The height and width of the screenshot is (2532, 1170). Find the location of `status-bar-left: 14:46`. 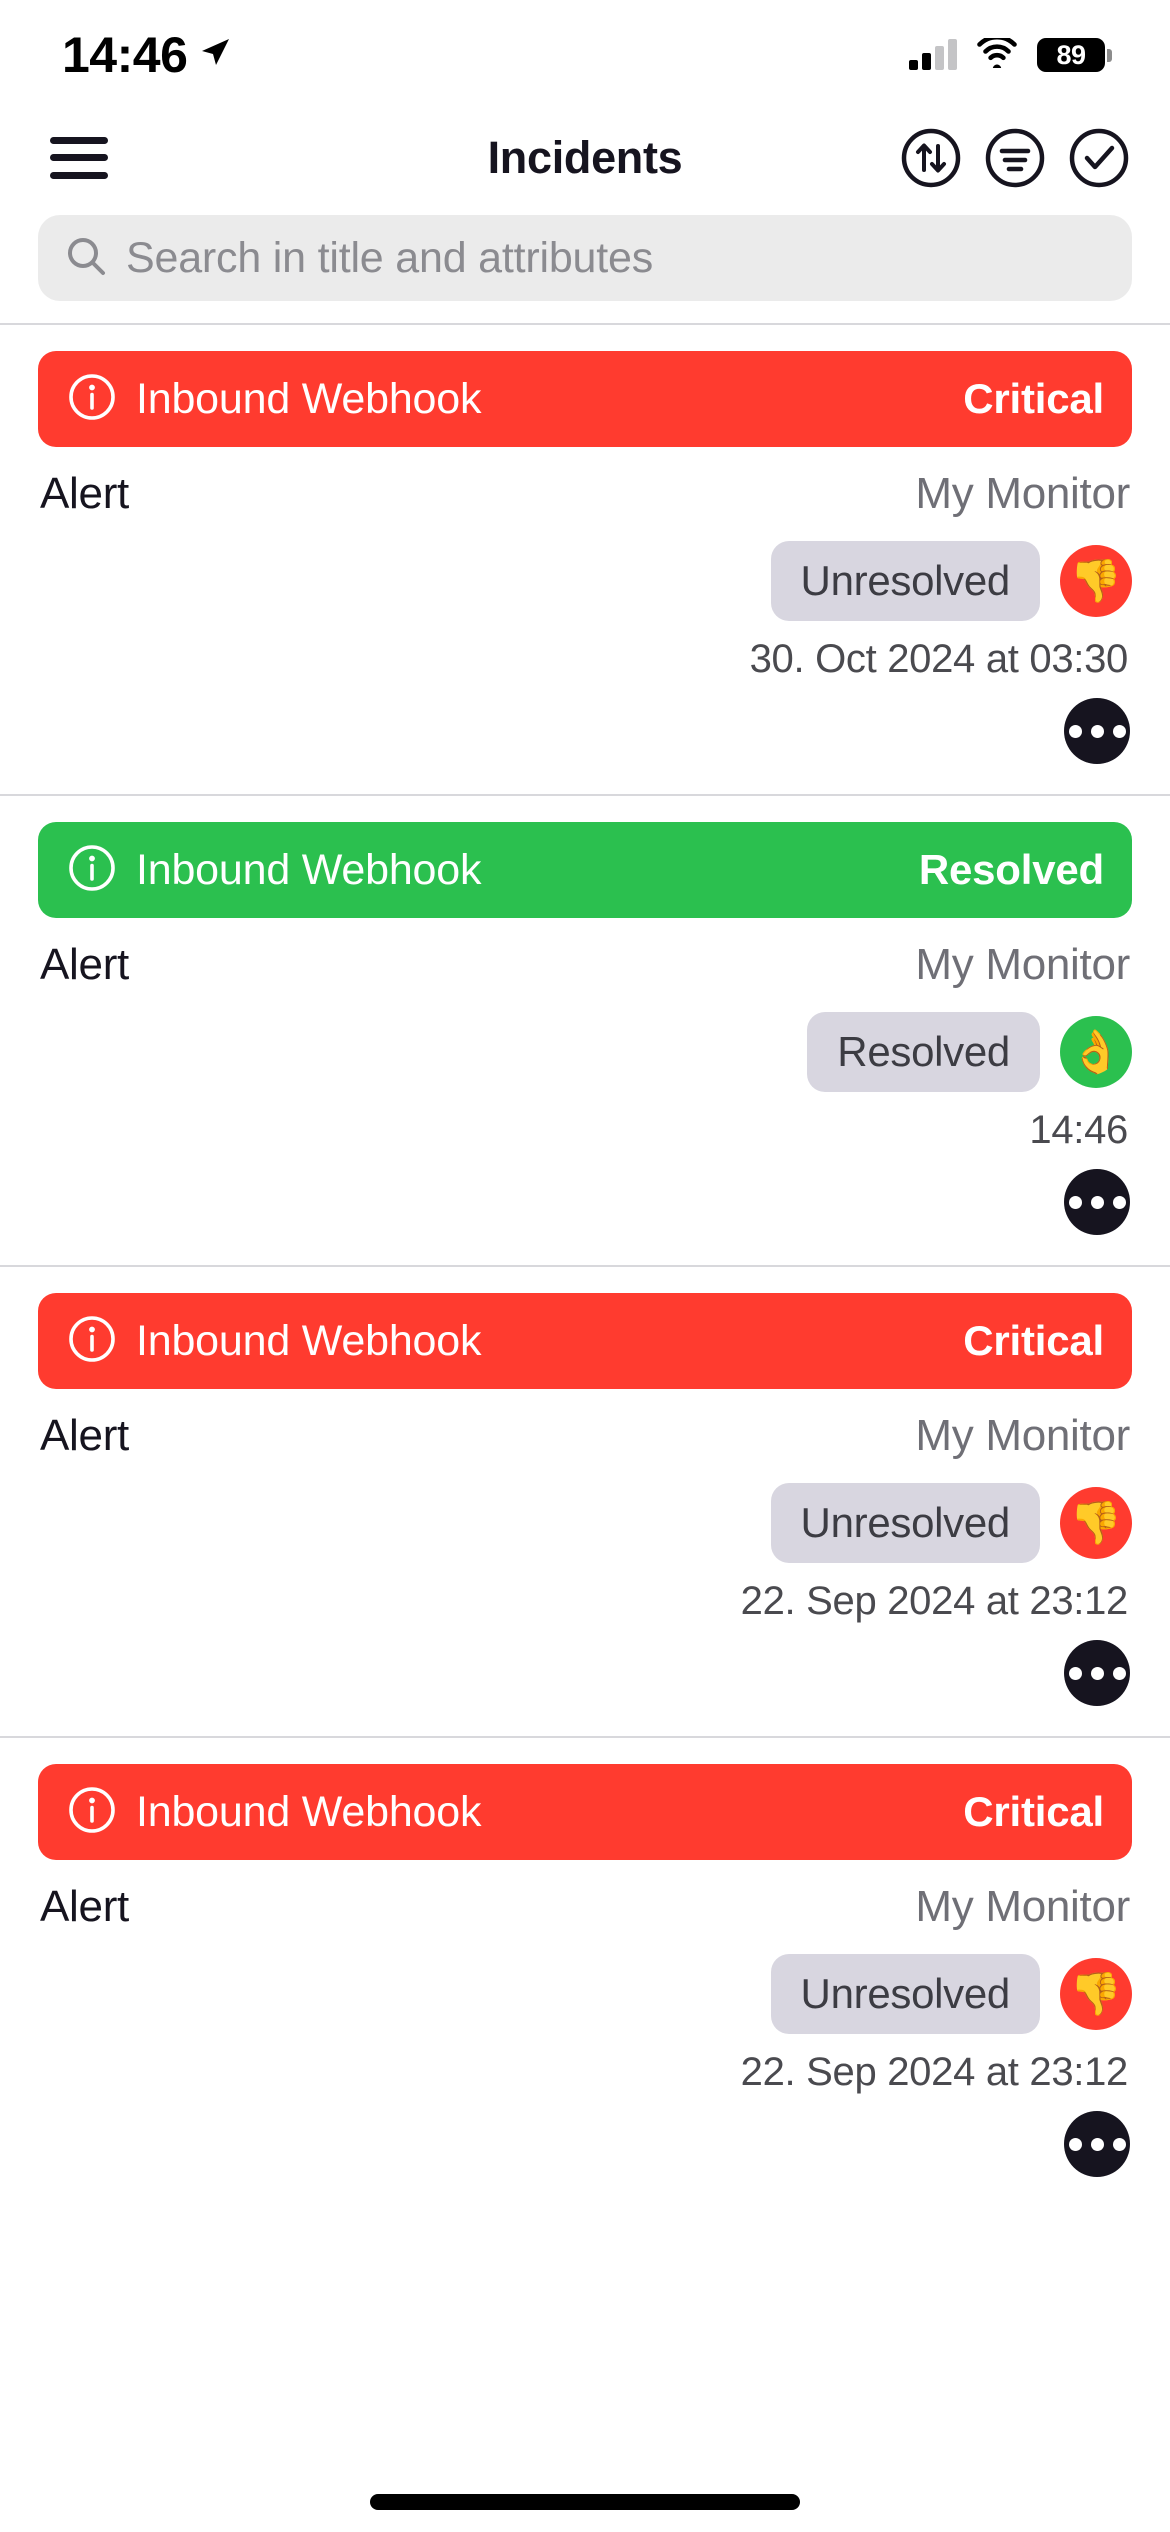

status-bar-left: 14:46 is located at coordinates (146, 55).